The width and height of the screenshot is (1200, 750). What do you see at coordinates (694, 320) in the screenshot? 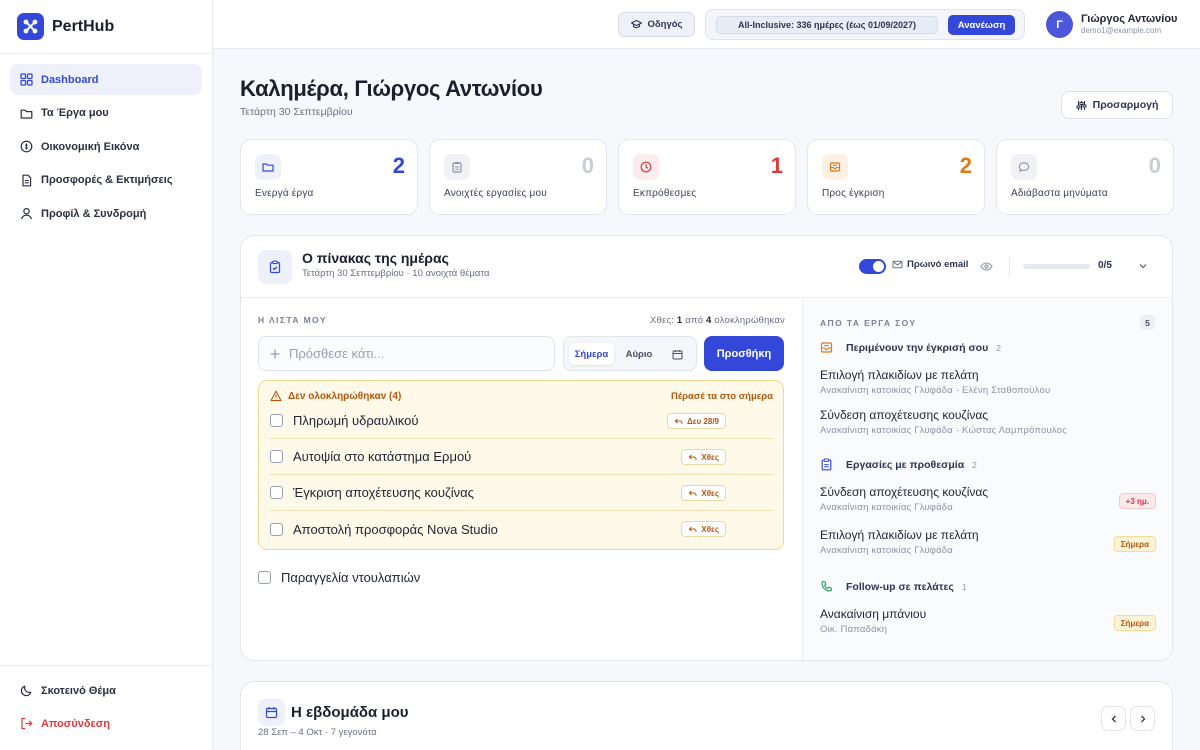
I see `yesterday-of: από` at bounding box center [694, 320].